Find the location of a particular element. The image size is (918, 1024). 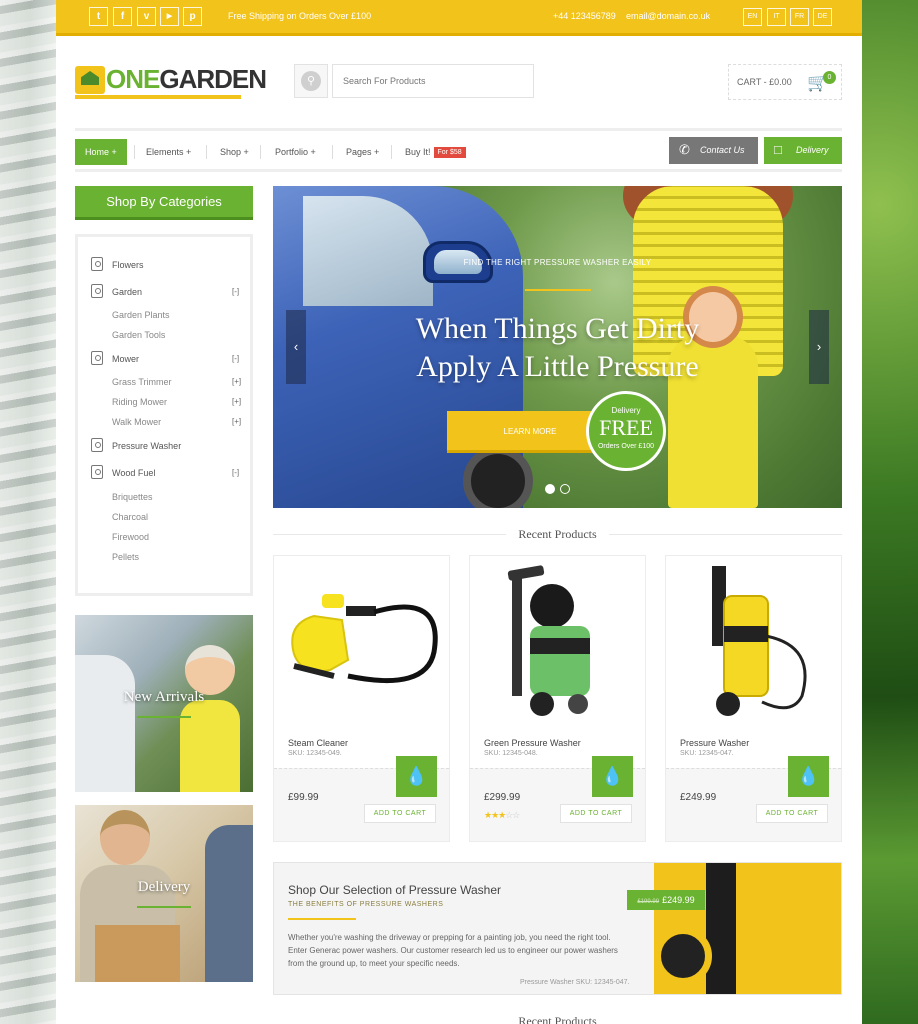

search-button: ⚲ is located at coordinates (311, 81).